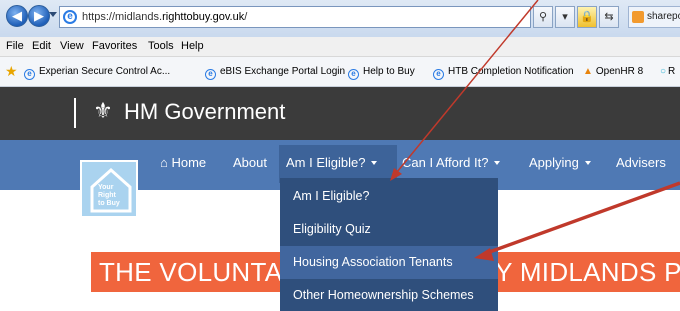 The width and height of the screenshot is (680, 311). I want to click on gov-title: HM Government, so click(204, 112).